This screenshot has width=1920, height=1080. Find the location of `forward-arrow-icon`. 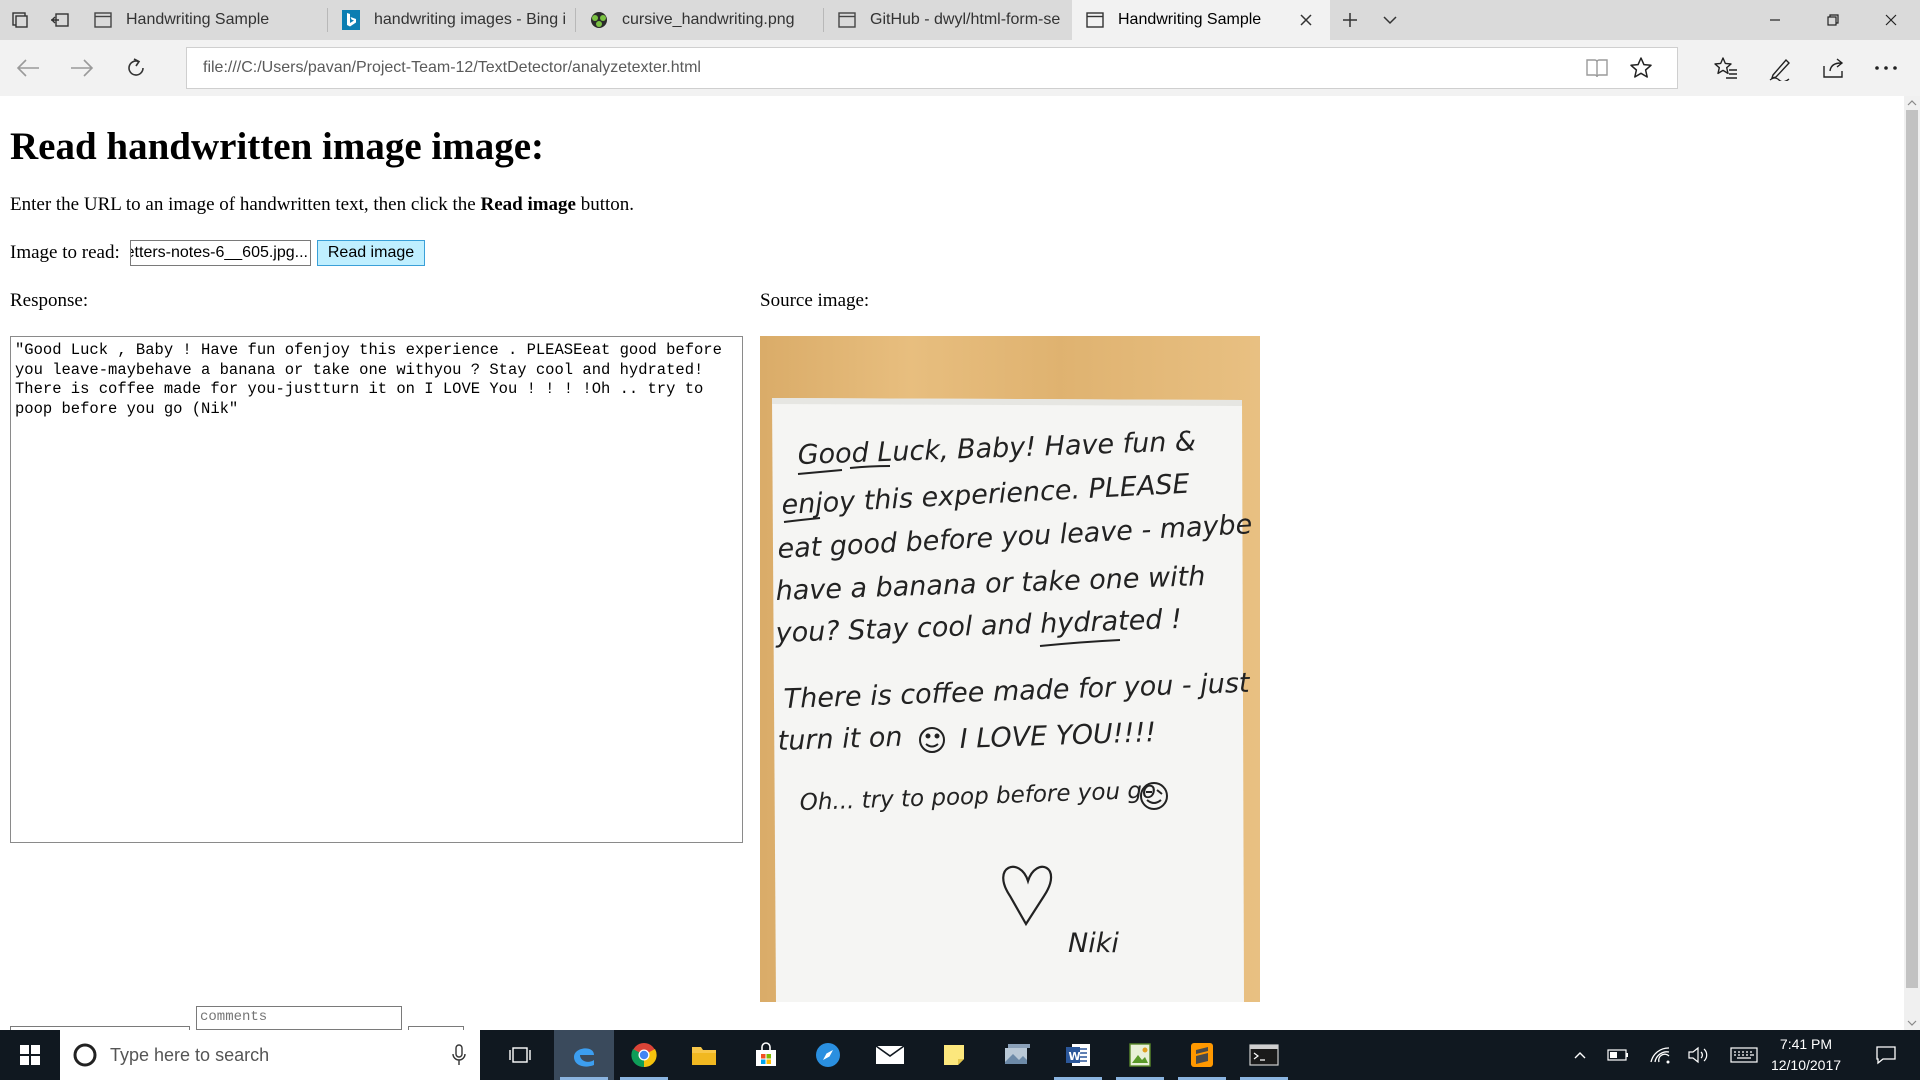

forward-arrow-icon is located at coordinates (82, 68).